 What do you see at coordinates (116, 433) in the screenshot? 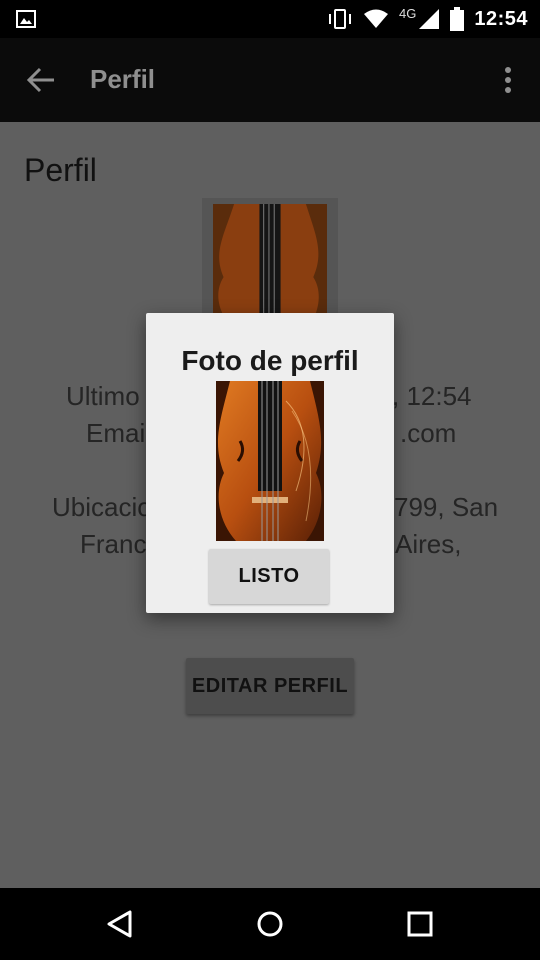
I see `email-label: Emai` at bounding box center [116, 433].